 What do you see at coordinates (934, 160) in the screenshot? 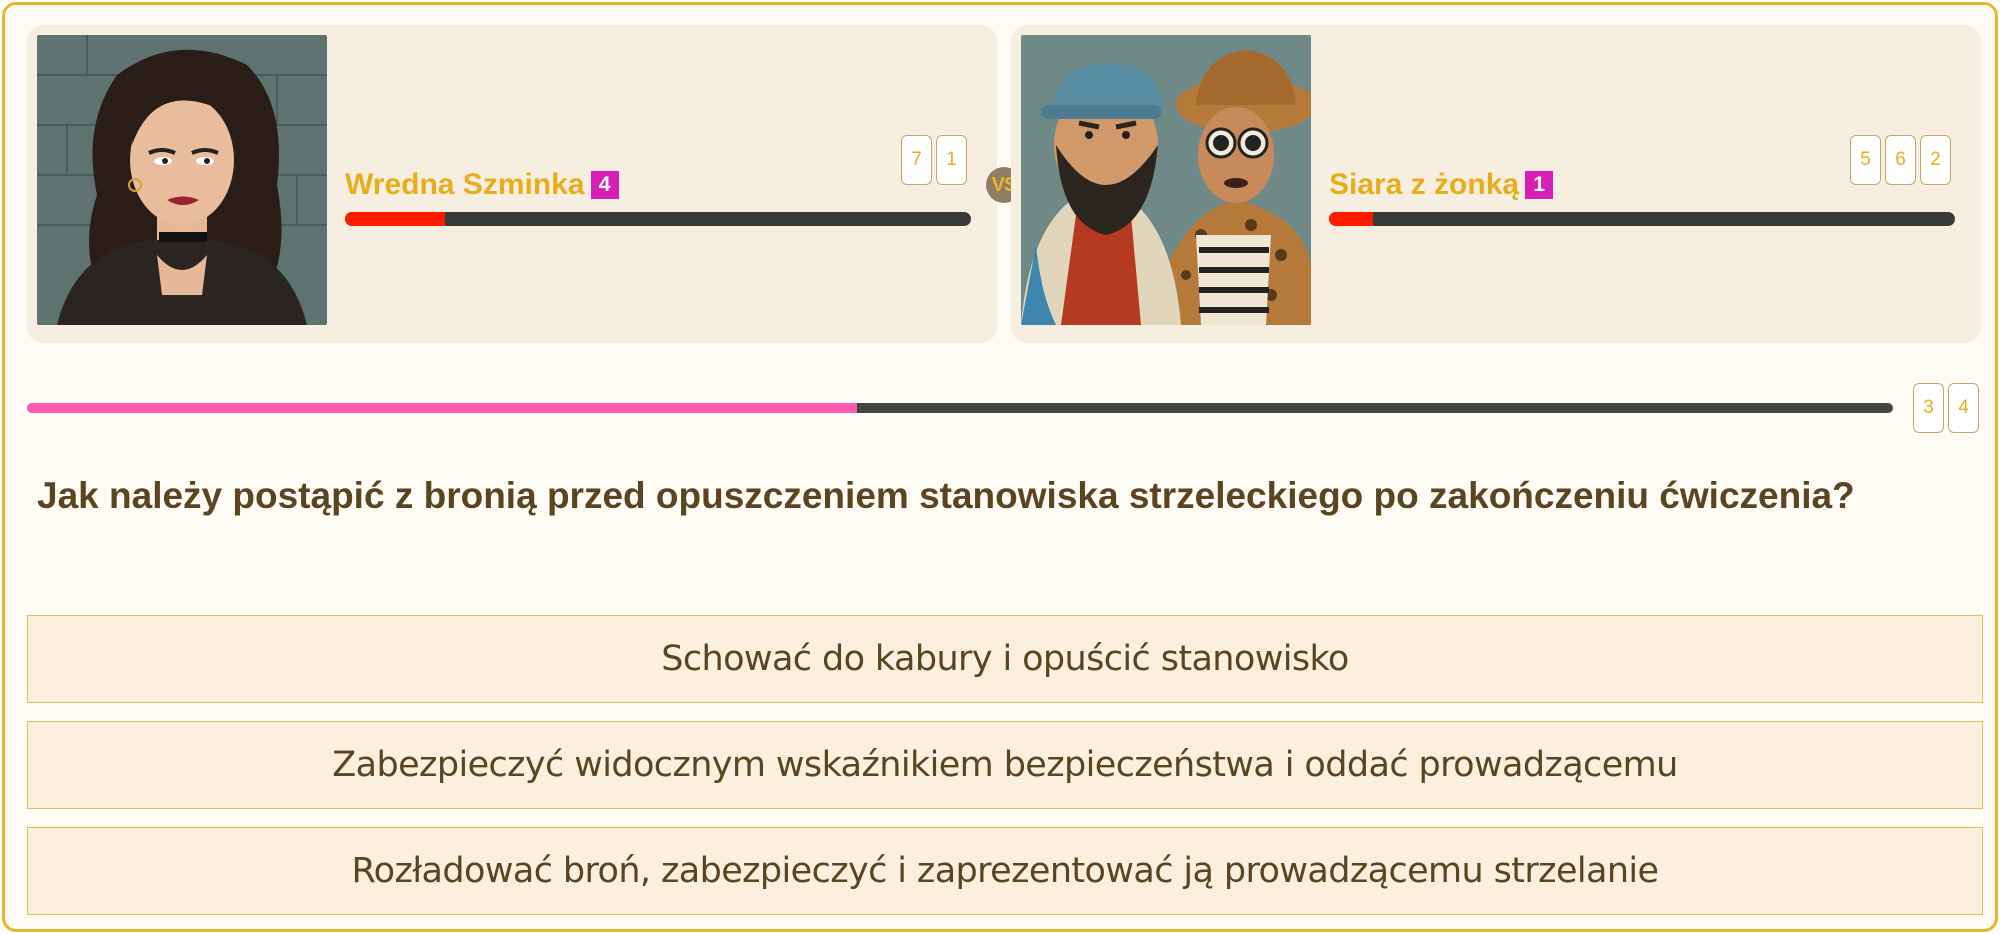
I see `player-1-chips: 7 1` at bounding box center [934, 160].